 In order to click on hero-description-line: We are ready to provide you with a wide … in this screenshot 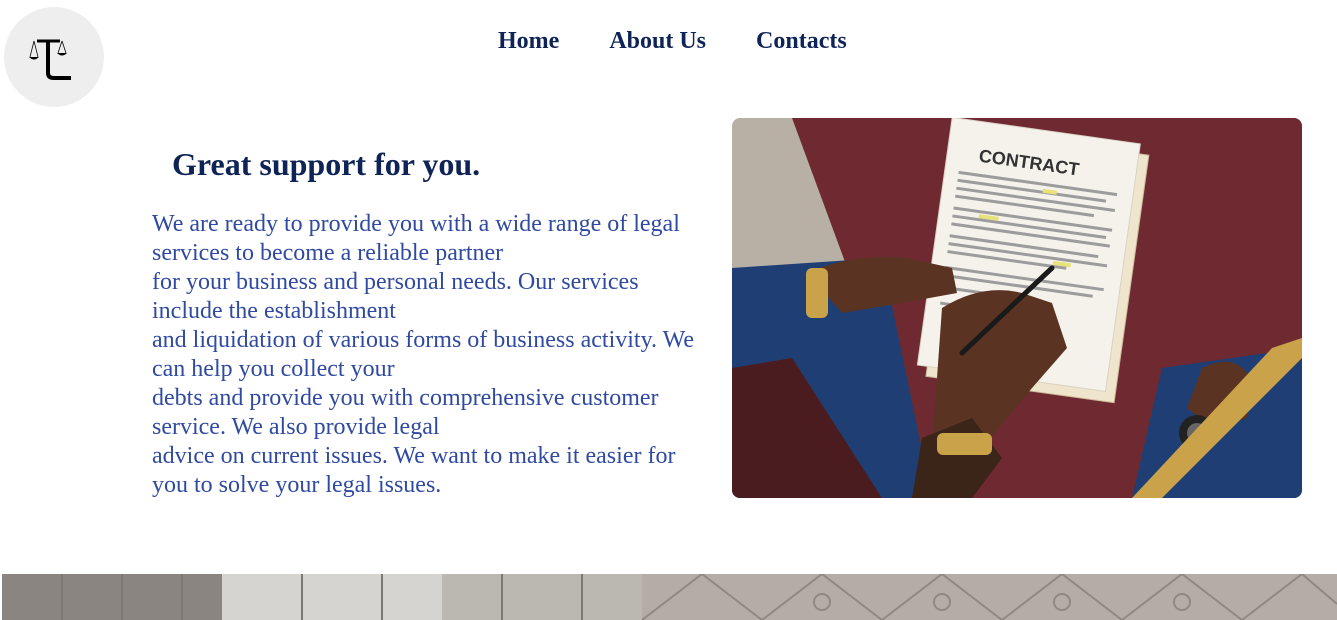, I will do `click(416, 238)`.